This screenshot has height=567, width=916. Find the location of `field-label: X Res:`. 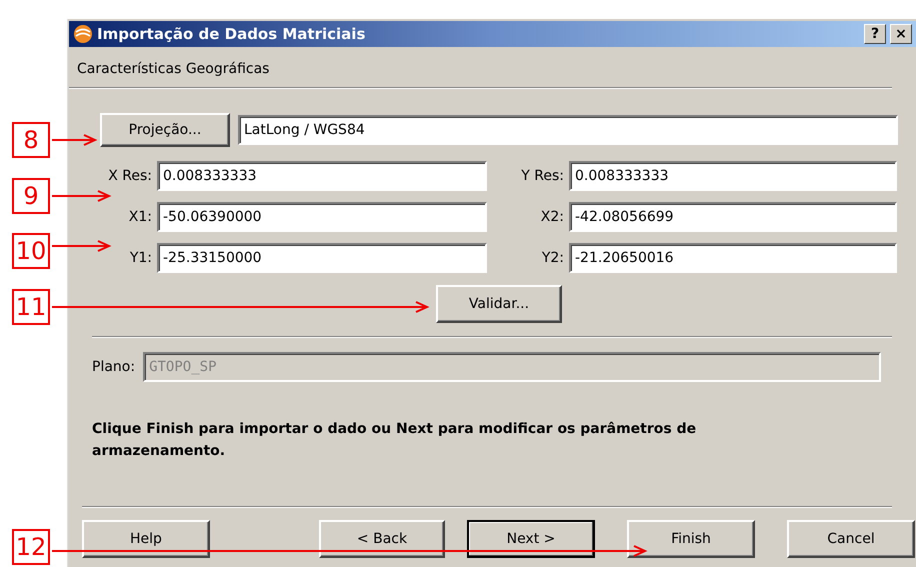

field-label: X Res: is located at coordinates (129, 176).